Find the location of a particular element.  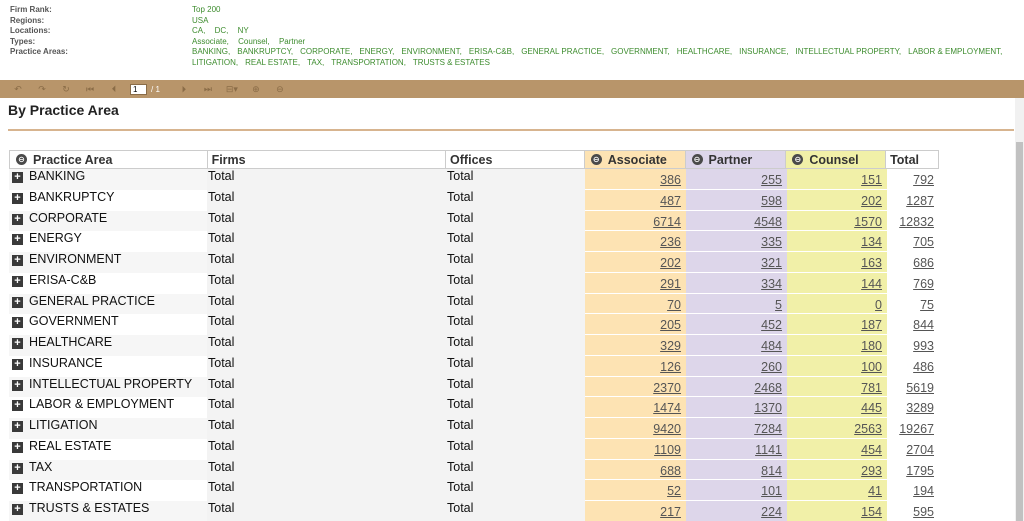

associate-count-link: 205 is located at coordinates (635, 324).